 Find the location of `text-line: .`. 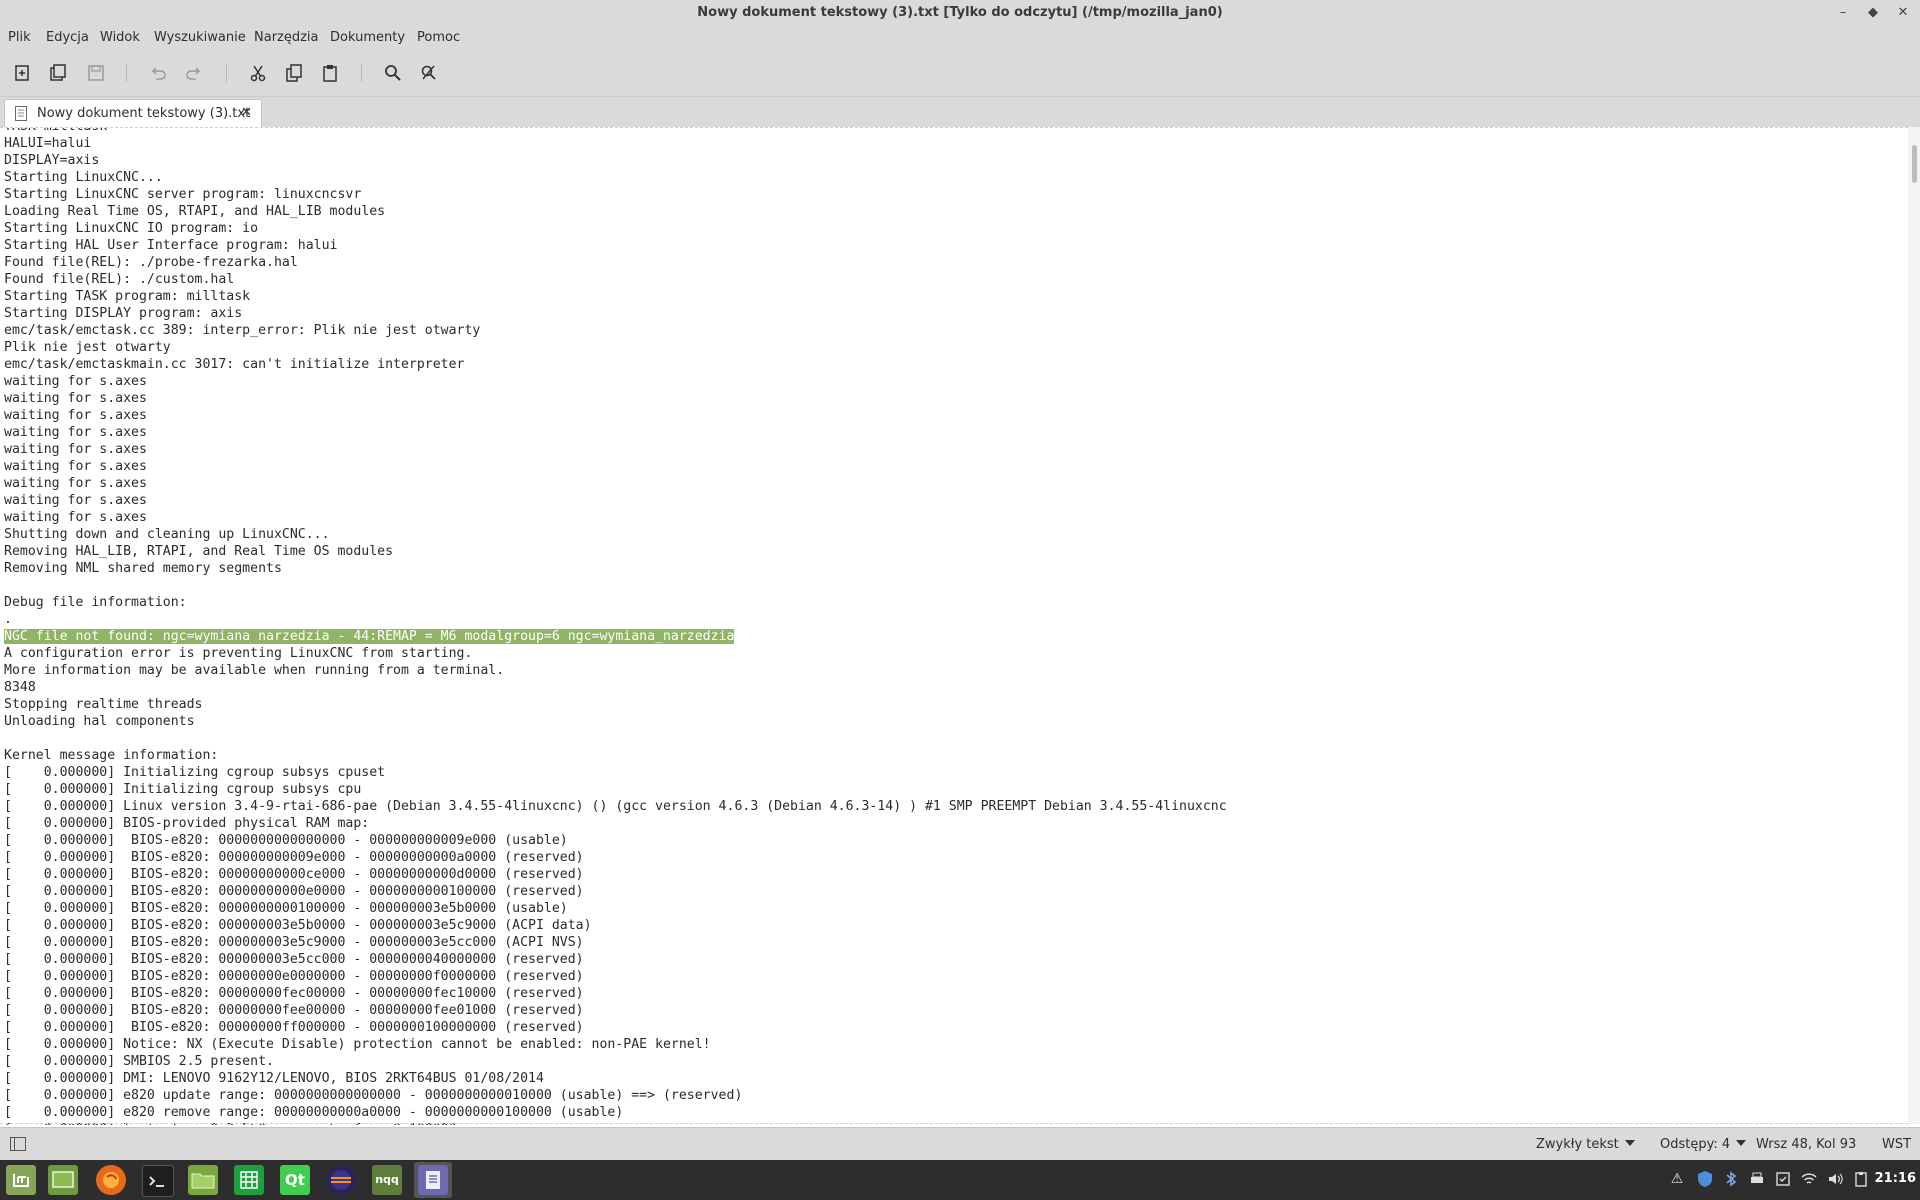

text-line: . is located at coordinates (8, 619).